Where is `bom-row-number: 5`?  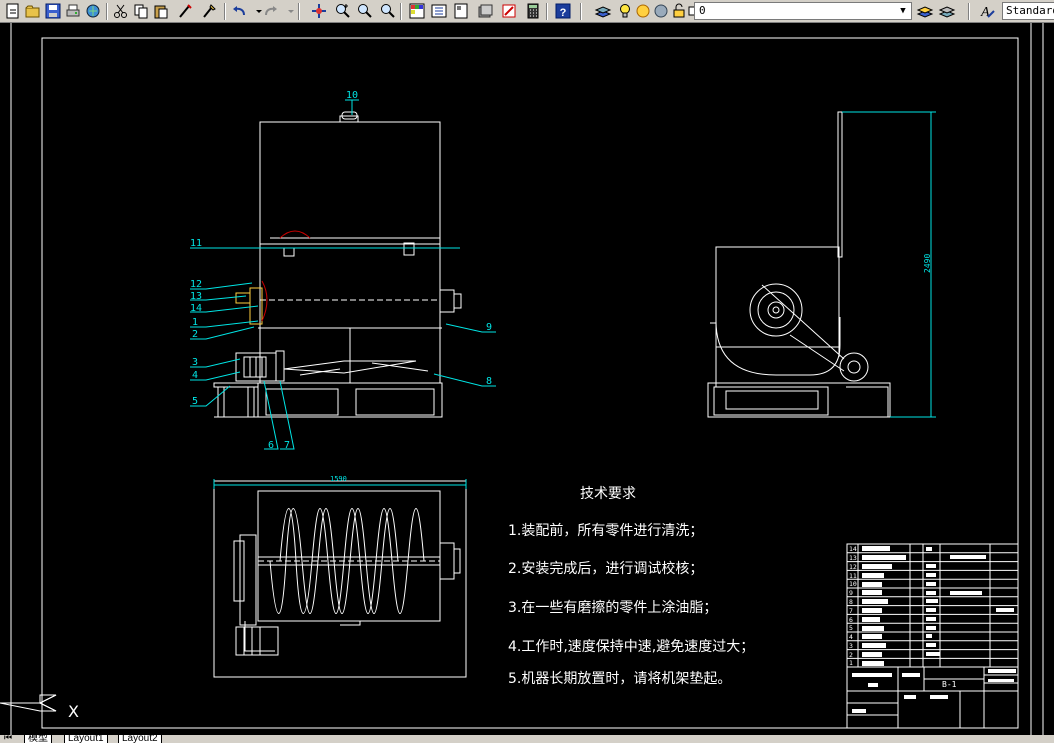 bom-row-number: 5 is located at coordinates (851, 628).